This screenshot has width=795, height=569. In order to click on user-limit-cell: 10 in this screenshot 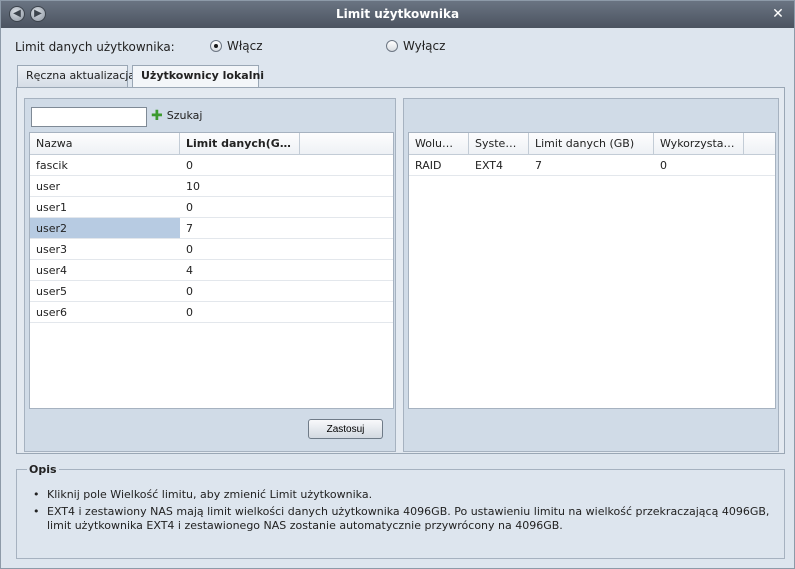, I will do `click(240, 186)`.